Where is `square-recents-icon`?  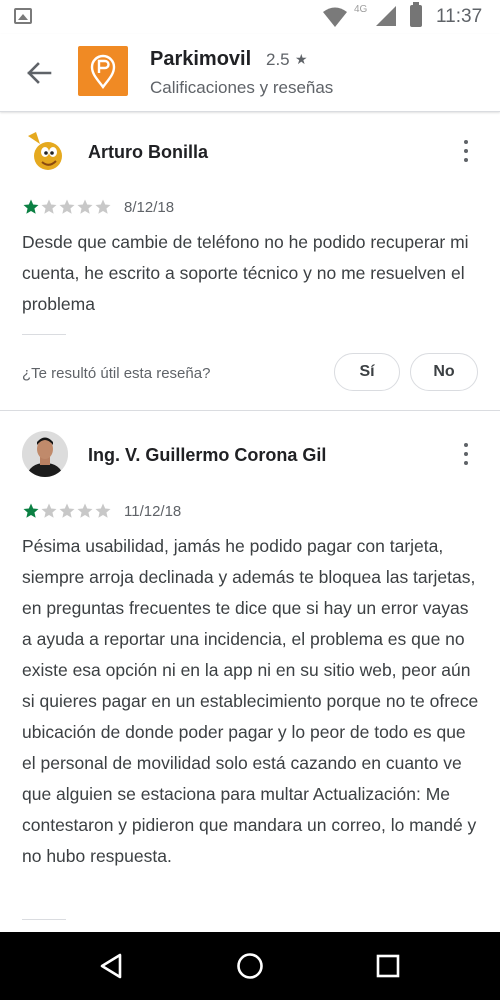
square-recents-icon is located at coordinates (388, 966).